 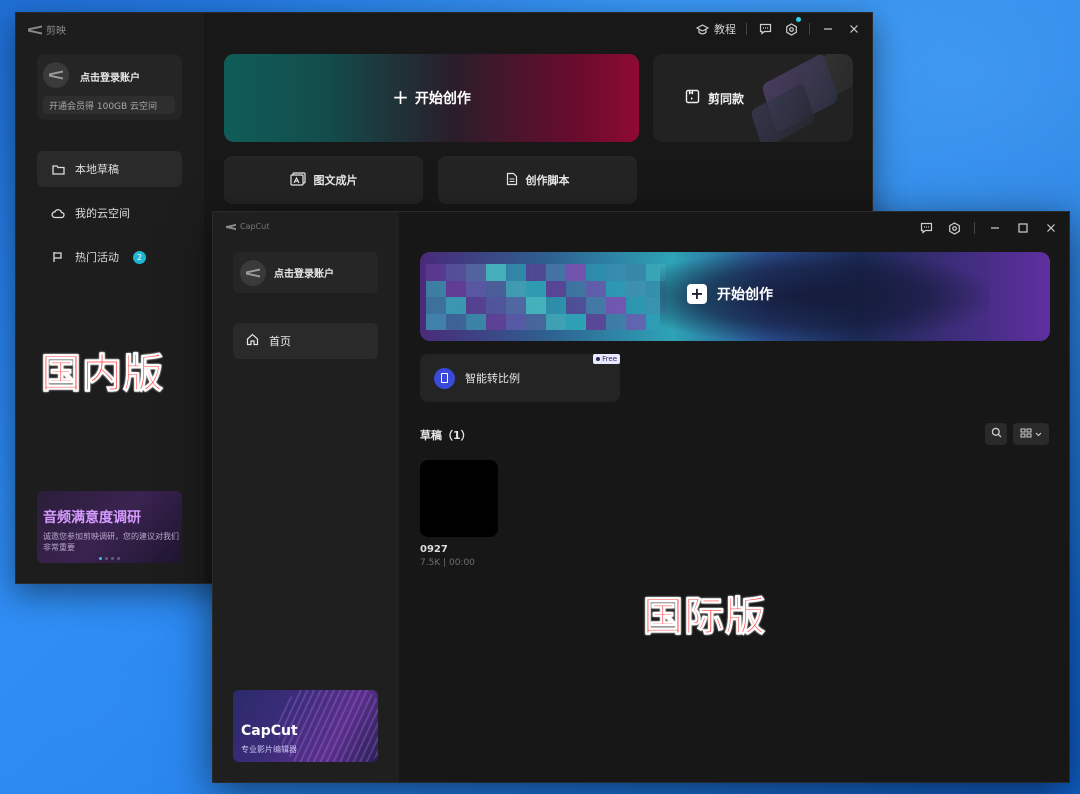 I want to click on avatar-logo-icon, so click(x=56, y=75).